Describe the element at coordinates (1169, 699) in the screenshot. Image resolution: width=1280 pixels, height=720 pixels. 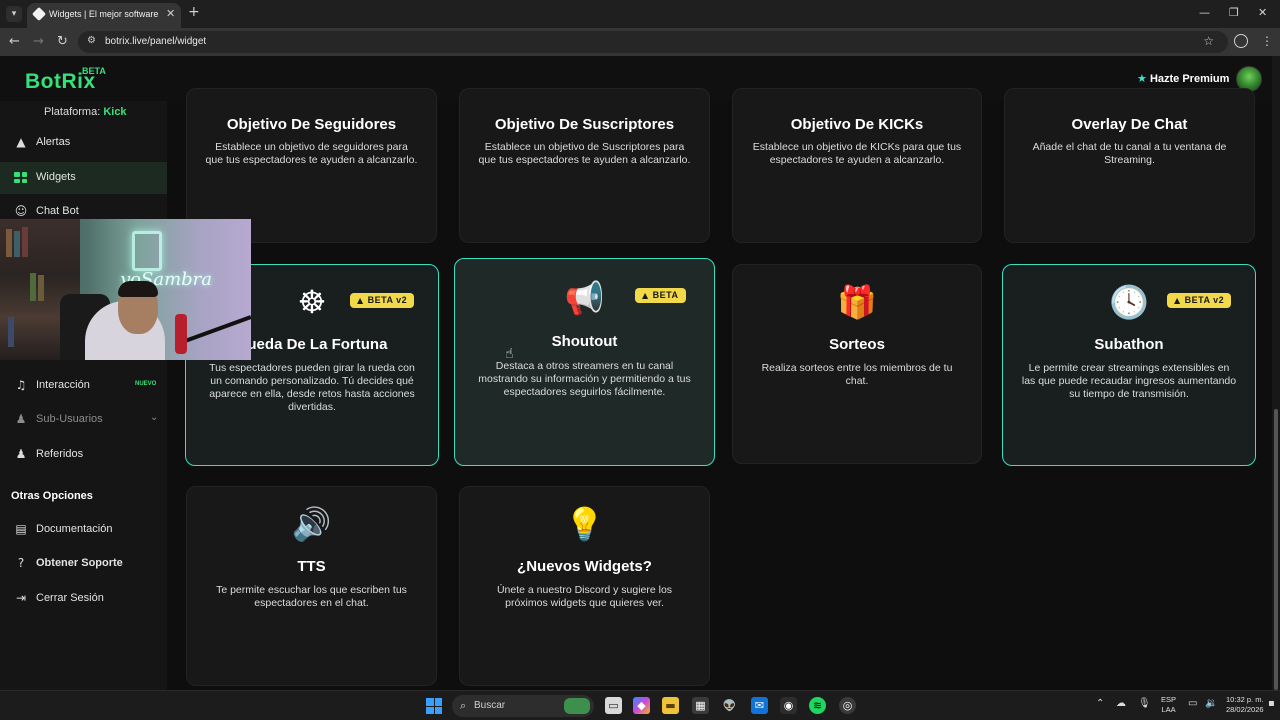
I see `language-code: ESP` at that location.